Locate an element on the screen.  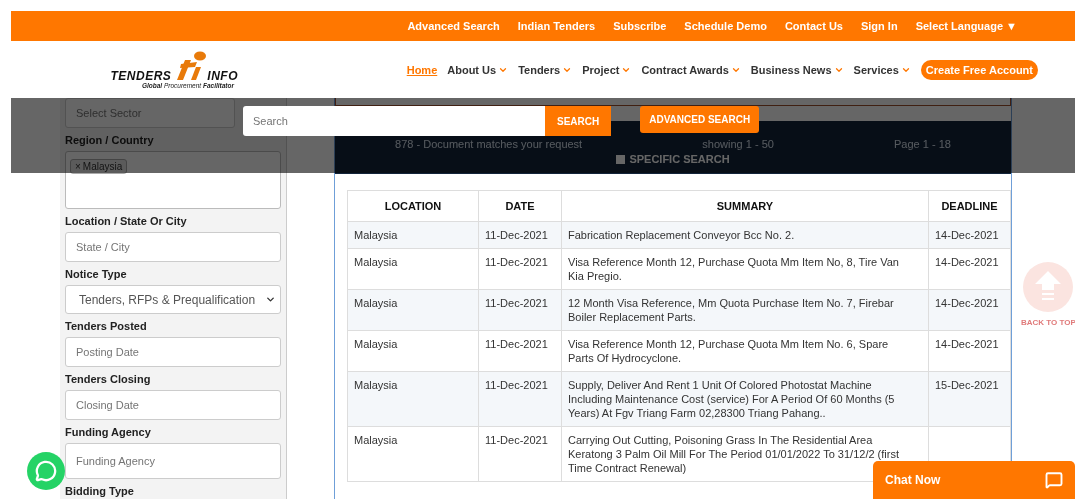
table-cell: 12 Month Visa Reference, Mm Quota Purchase Item No. 7, Firebar Boiler Replacement Parts. is located at coordinates (745, 310).